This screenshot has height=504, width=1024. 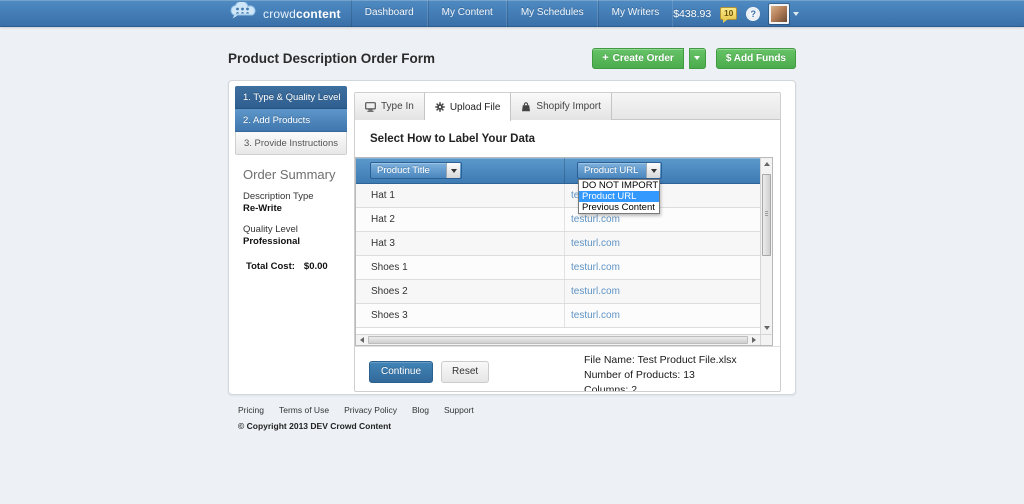 I want to click on caret-down-icon, so click(x=697, y=58).